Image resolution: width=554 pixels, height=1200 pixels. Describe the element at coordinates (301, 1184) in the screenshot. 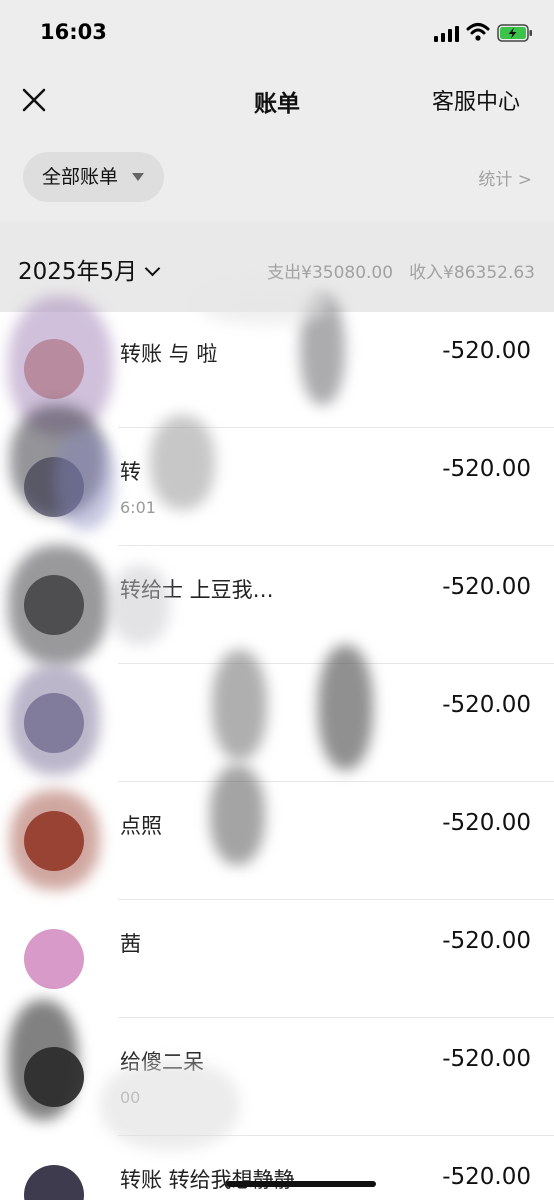

I see `home-indicator` at that location.